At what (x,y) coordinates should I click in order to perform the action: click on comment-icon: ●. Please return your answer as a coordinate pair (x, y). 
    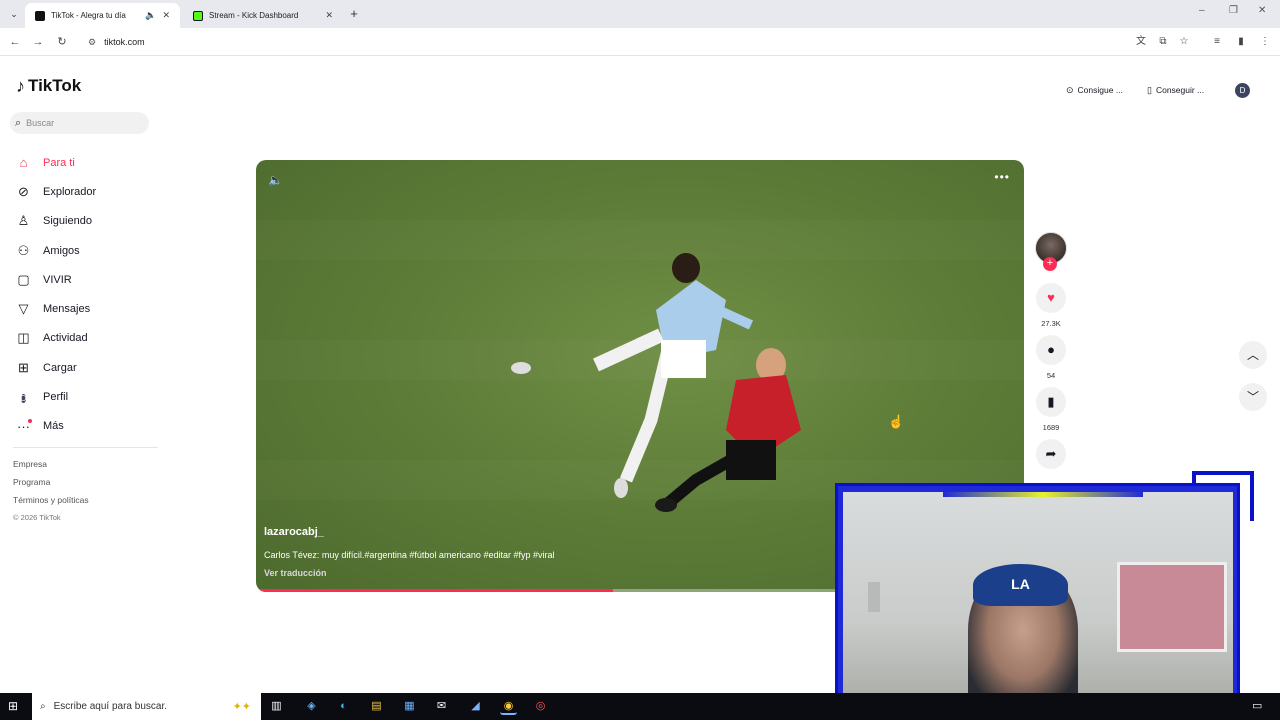
    Looking at the image, I should click on (1051, 349).